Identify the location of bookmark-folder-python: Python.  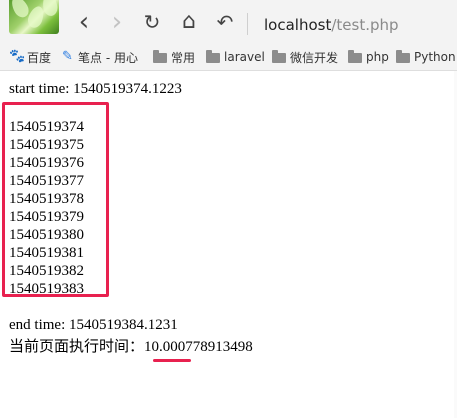
(426, 57).